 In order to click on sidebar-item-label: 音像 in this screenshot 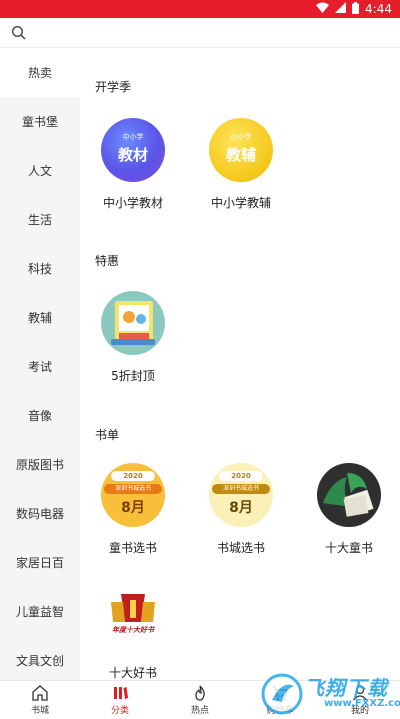, I will do `click(39, 416)`.